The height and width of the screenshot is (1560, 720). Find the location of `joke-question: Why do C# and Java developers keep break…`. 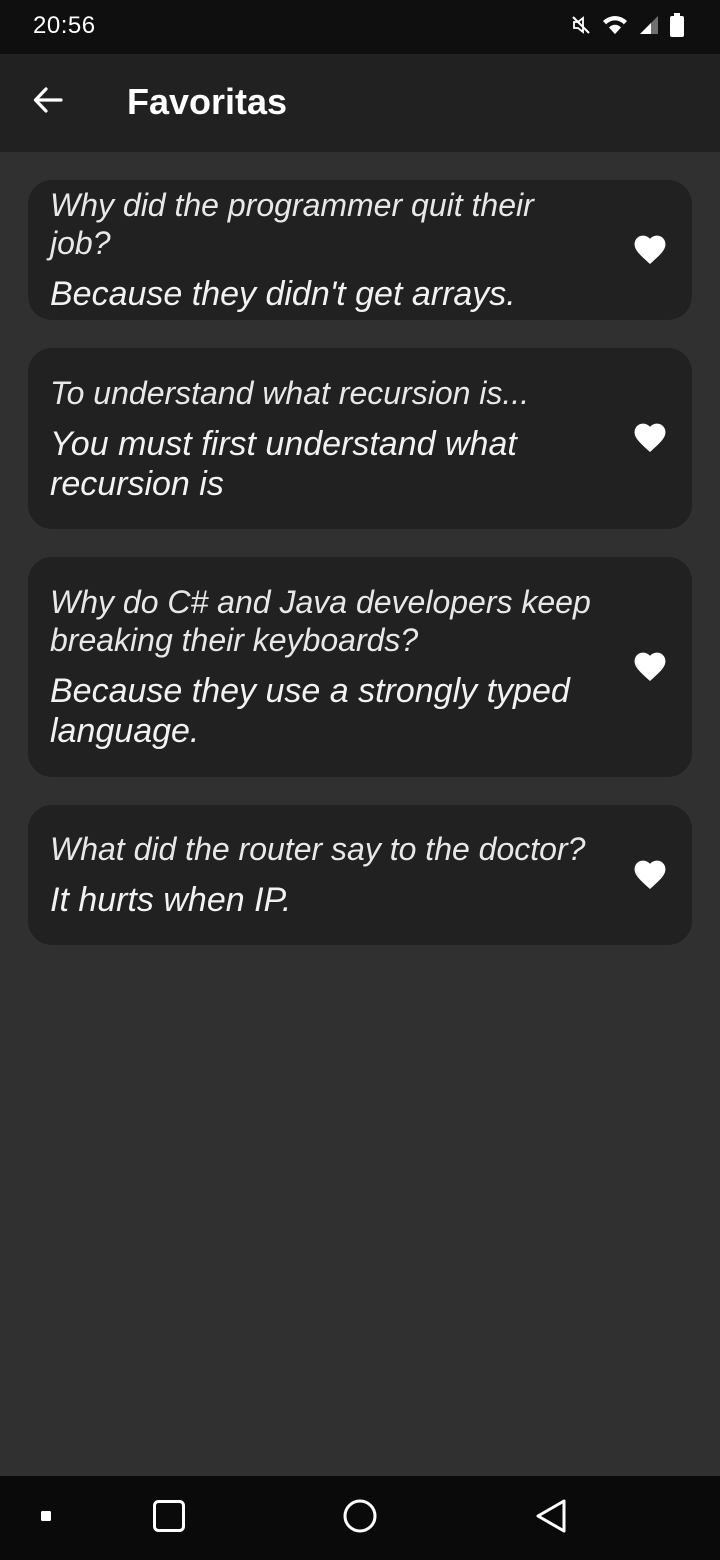

joke-question: Why do C# and Java developers keep break… is located at coordinates (320, 621).